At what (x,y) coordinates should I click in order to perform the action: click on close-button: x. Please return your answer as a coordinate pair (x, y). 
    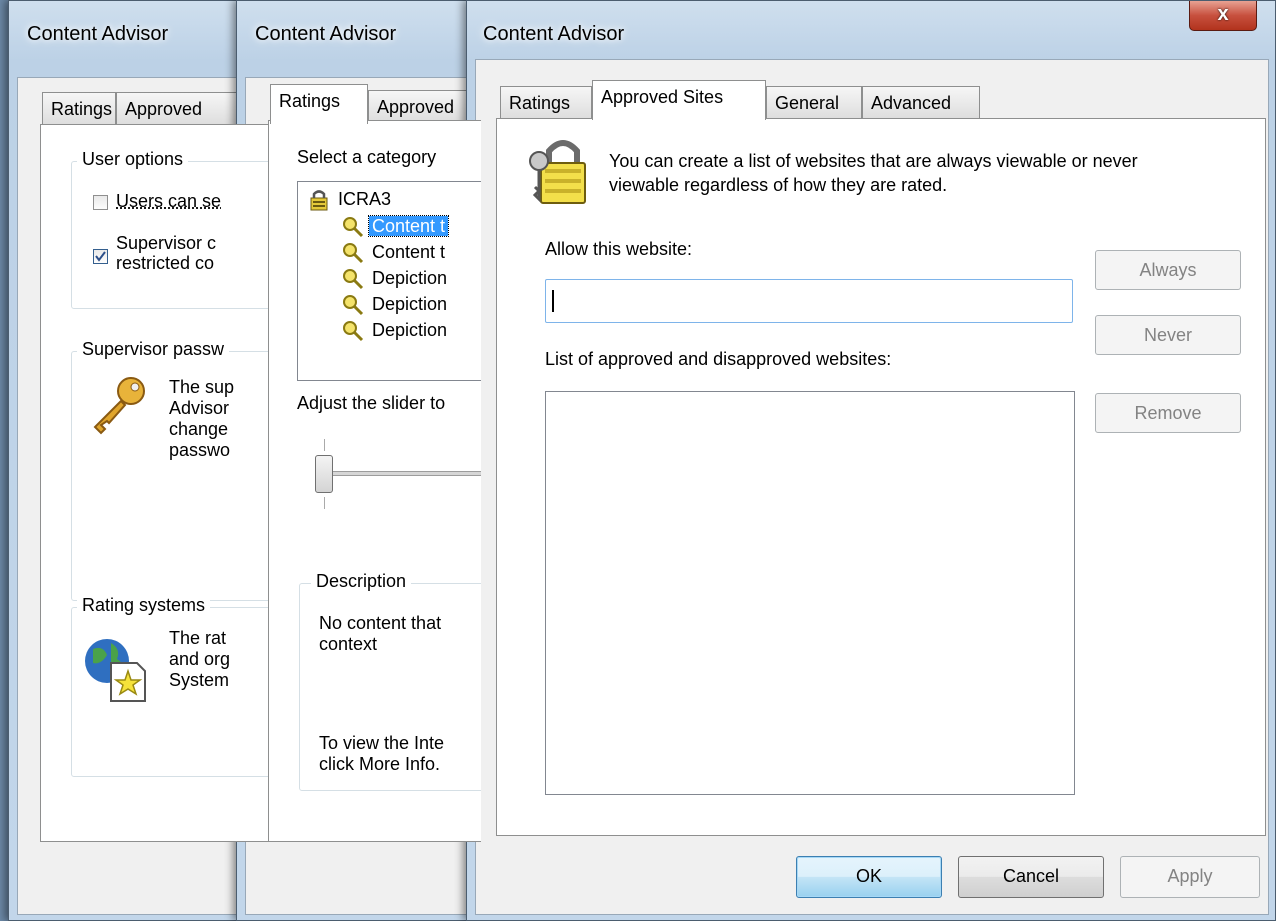
    Looking at the image, I should click on (1223, 16).